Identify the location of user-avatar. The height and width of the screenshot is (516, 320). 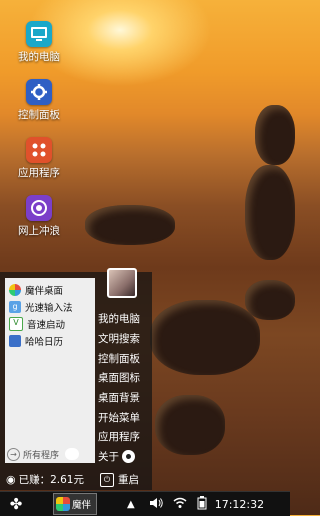
(122, 283).